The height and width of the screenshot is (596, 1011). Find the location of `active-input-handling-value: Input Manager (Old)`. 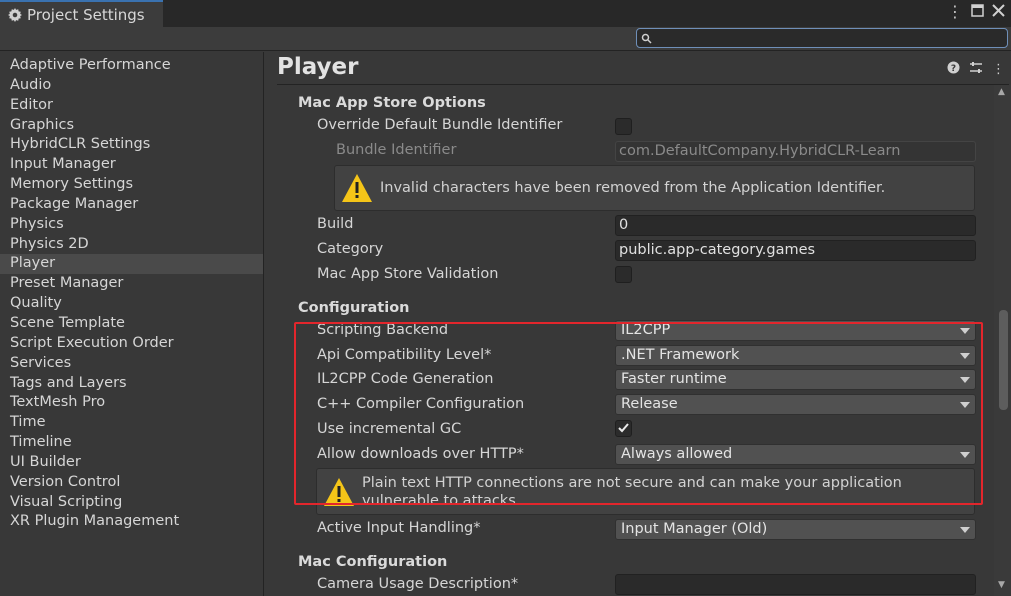

active-input-handling-value: Input Manager (Old) is located at coordinates (694, 529).